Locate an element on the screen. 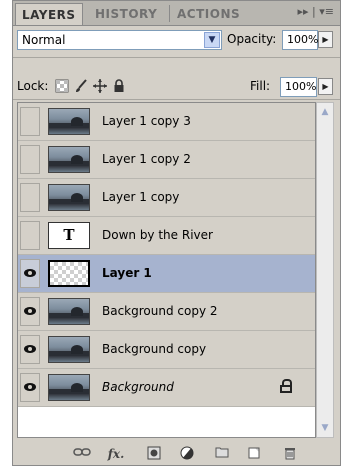 The image size is (342, 466). adjustment-layer-icon is located at coordinates (187, 454).